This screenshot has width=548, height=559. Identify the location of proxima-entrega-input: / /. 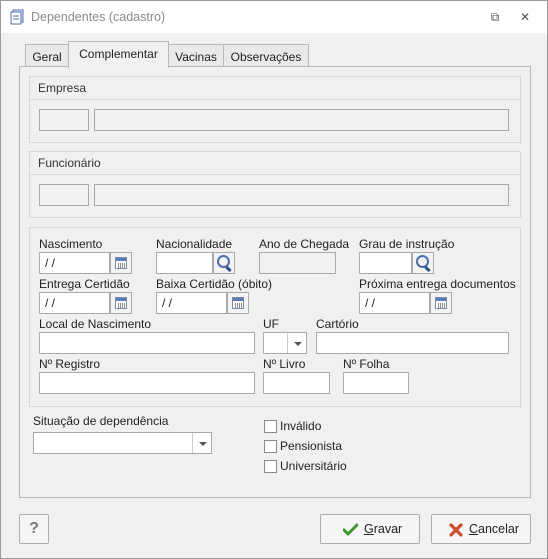
(394, 303).